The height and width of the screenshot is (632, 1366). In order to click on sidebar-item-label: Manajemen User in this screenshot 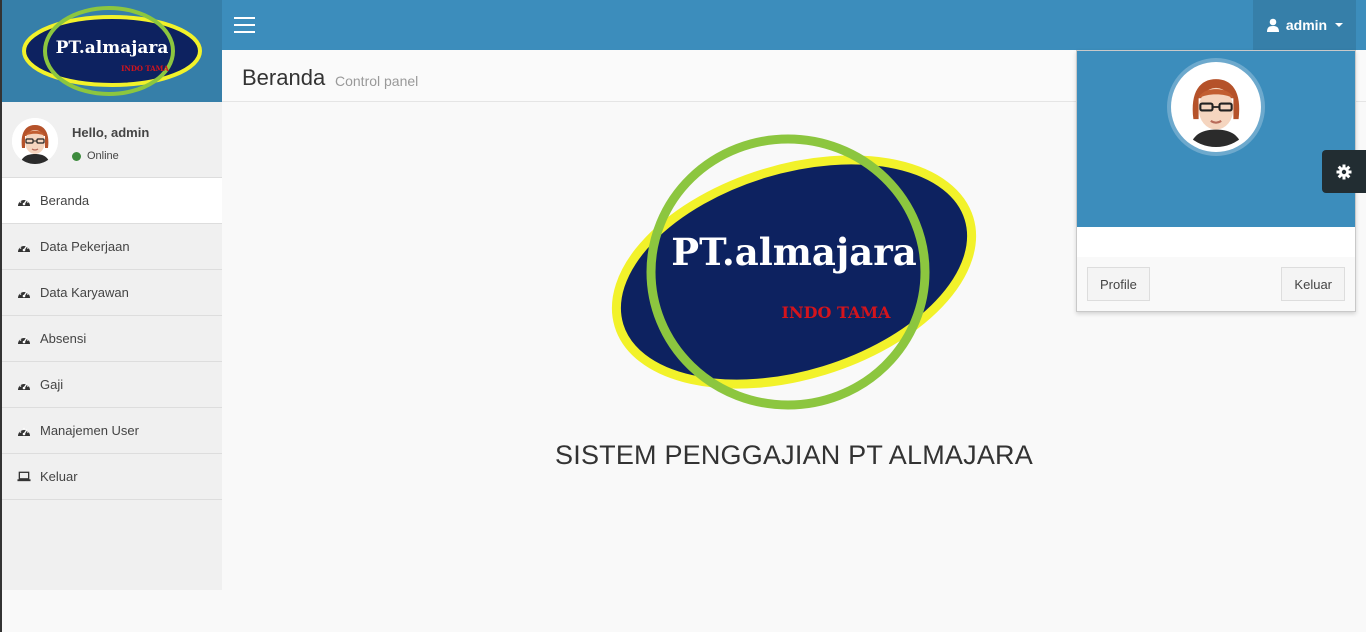, I will do `click(89, 430)`.